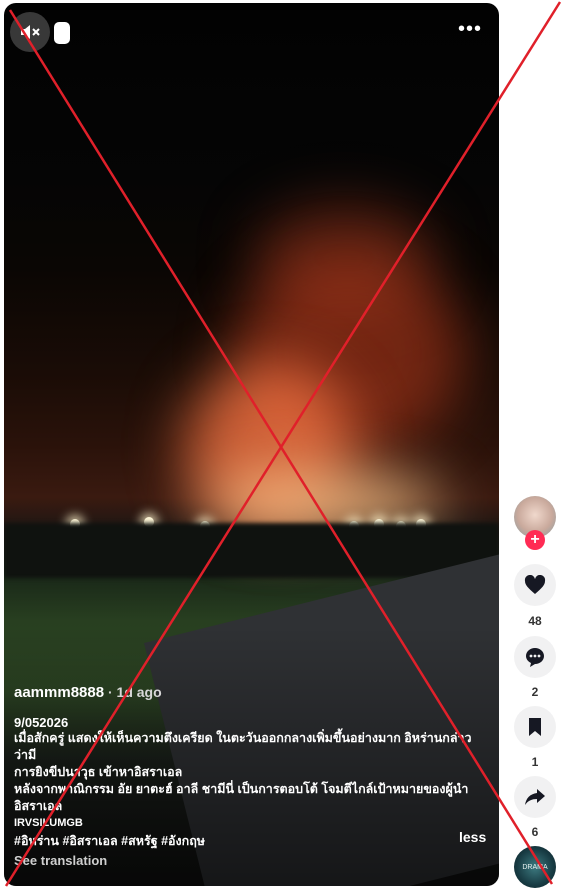 This screenshot has height=891, width=564. Describe the element at coordinates (535, 762) in the screenshot. I see `save-count: 1` at that location.